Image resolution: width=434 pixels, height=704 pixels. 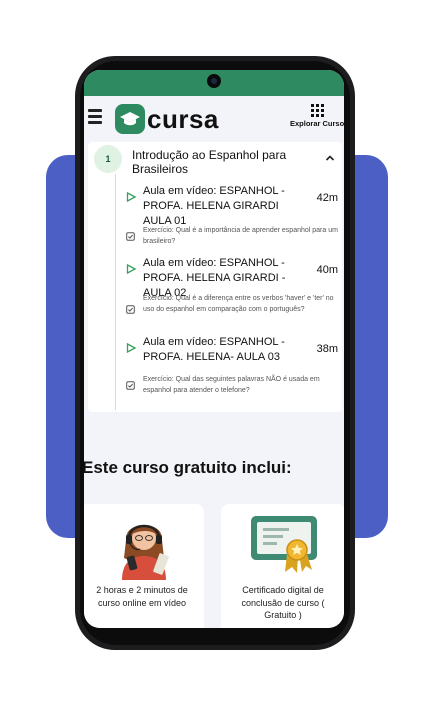 I want to click on lesson-duration: 42m, so click(x=327, y=198).